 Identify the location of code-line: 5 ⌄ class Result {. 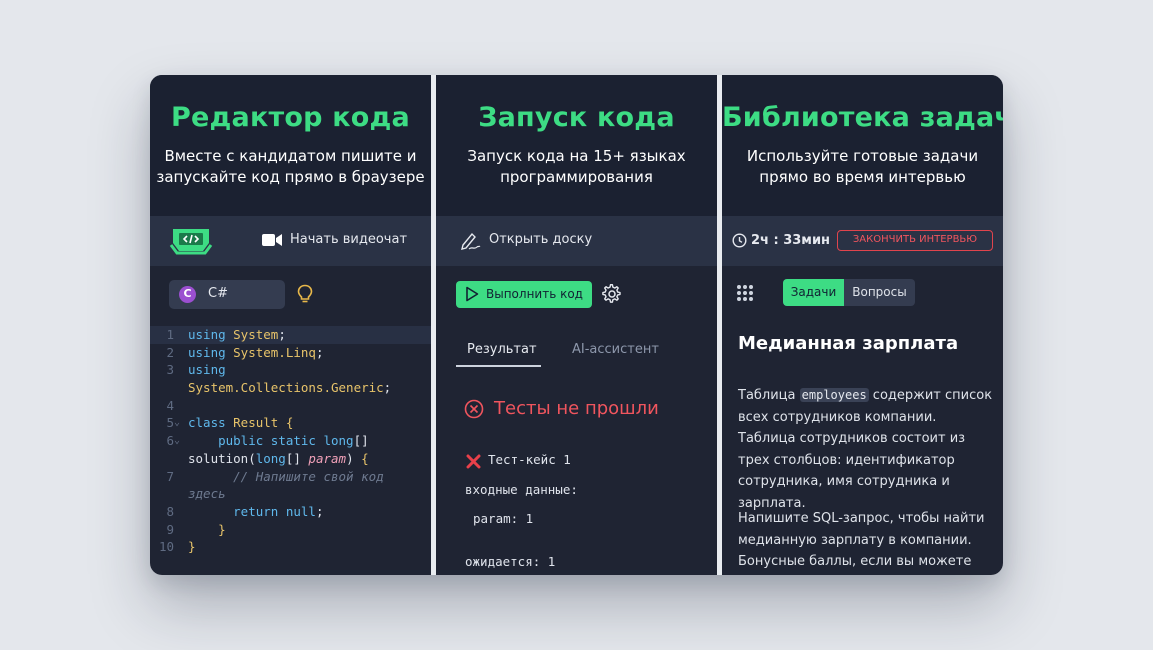
(290, 423).